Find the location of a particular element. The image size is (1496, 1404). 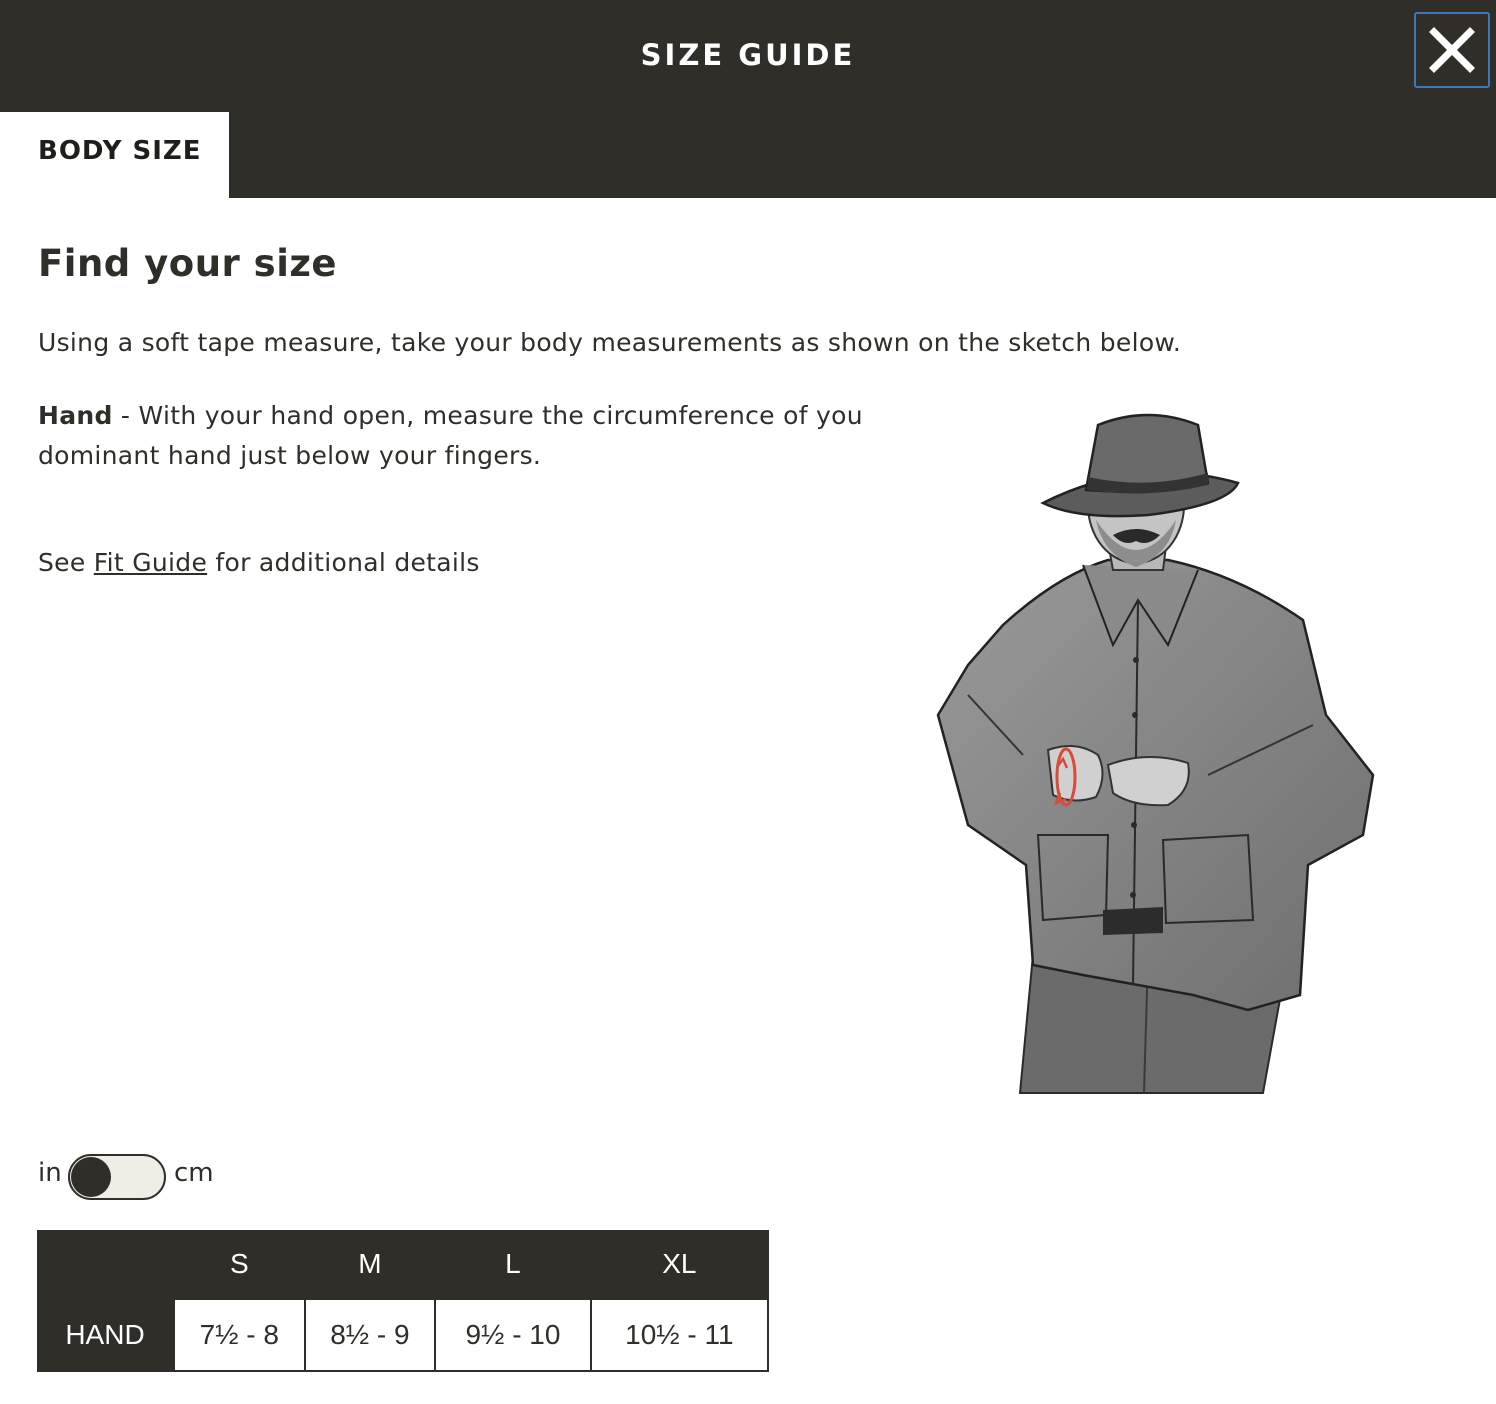

unit-cm-label: cm is located at coordinates (194, 1173).